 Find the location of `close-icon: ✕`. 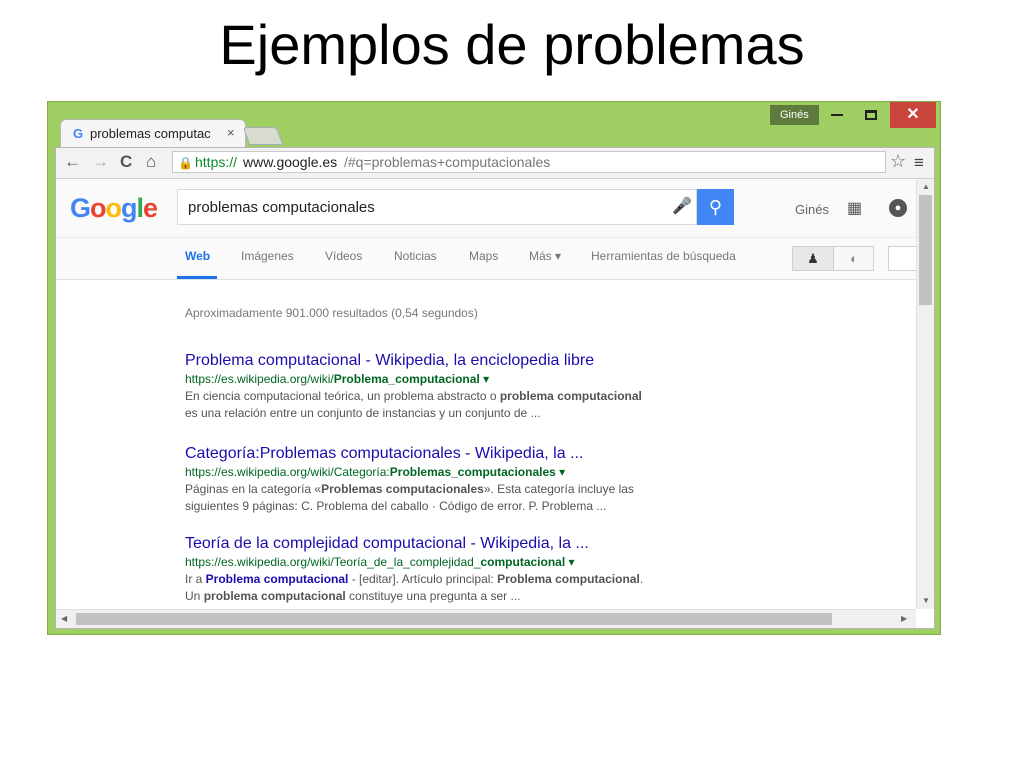

close-icon: ✕ is located at coordinates (913, 114).